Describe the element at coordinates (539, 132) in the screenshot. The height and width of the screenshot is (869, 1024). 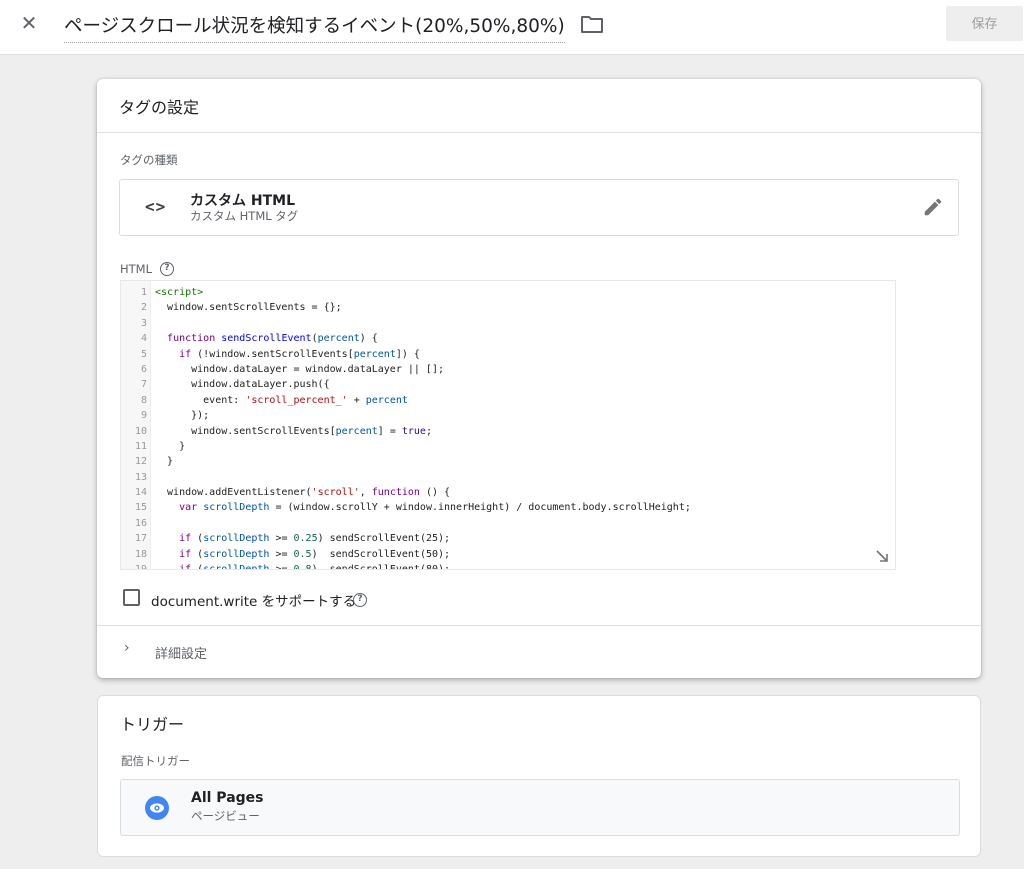
I see `divider` at that location.